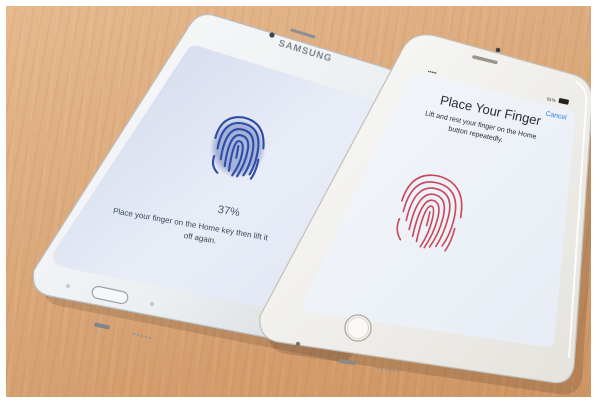  I want to click on iphone-front-camera, so click(498, 50).